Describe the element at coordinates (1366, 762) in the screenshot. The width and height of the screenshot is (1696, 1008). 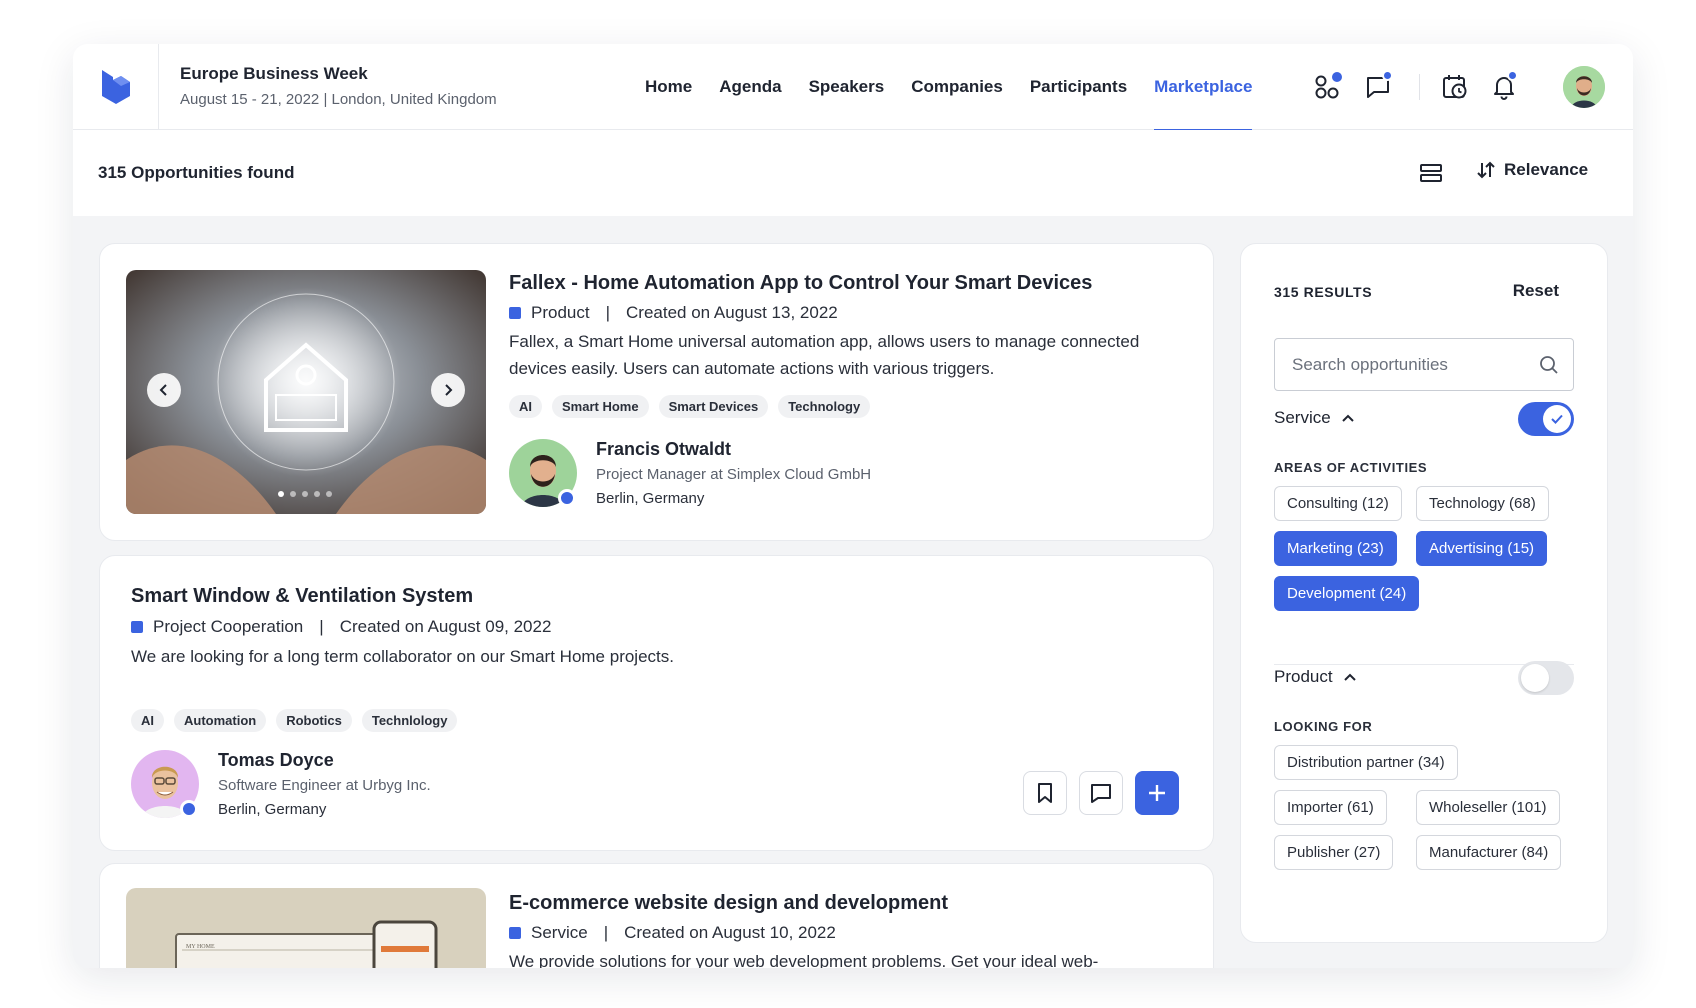
I see `filter-chip-distribution-partner: Distribution partner (34)` at that location.